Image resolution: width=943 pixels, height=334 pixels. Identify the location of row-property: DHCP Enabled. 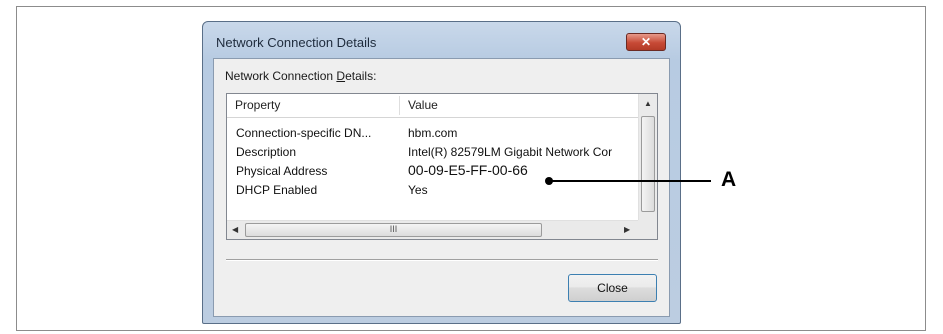
(277, 190).